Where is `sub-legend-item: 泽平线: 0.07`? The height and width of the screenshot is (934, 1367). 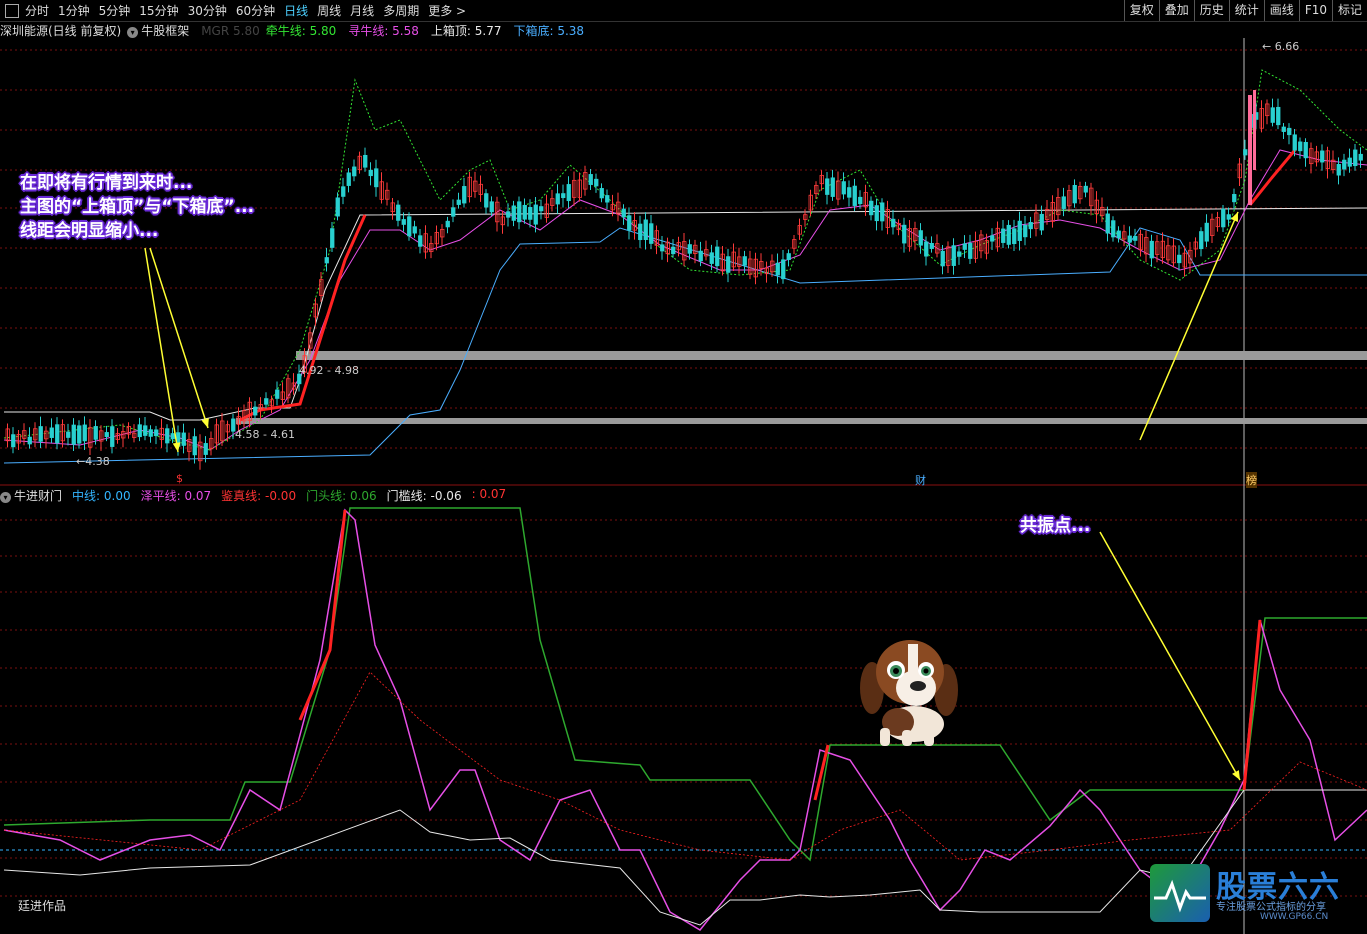 sub-legend-item: 泽平线: 0.07 is located at coordinates (176, 495).